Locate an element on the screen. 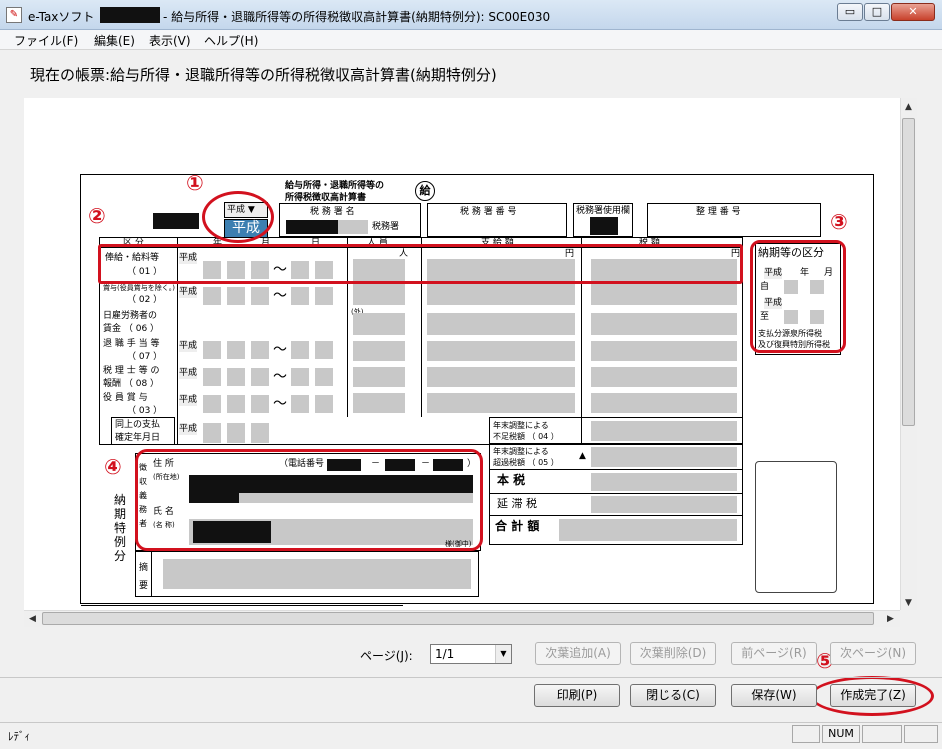 This screenshot has width=942, height=749. total-input is located at coordinates (648, 530).